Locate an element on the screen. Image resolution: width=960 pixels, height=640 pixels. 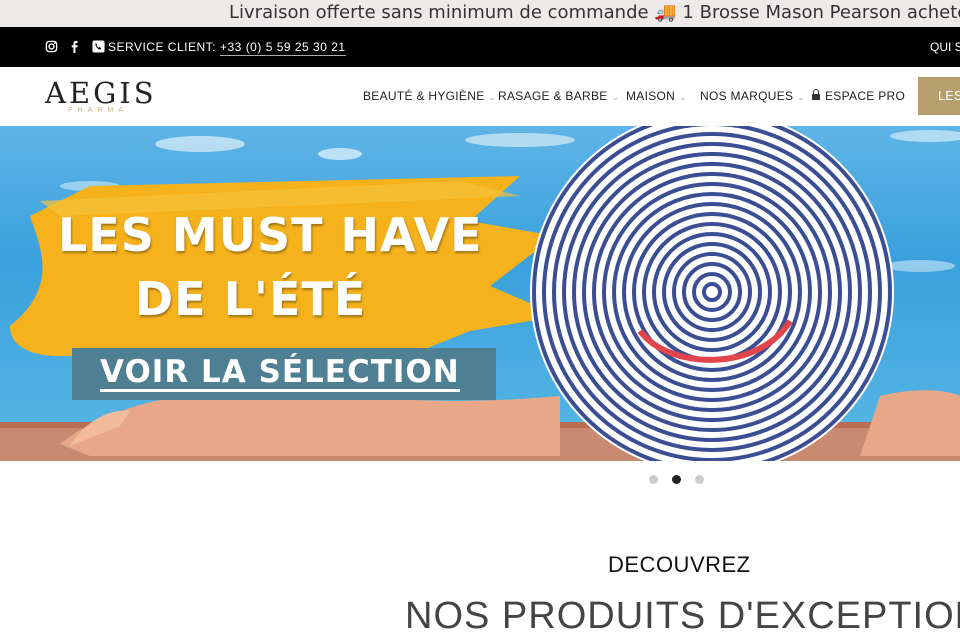
nav-nos-marques: NOS MARQUES ⌄ is located at coordinates (752, 96).